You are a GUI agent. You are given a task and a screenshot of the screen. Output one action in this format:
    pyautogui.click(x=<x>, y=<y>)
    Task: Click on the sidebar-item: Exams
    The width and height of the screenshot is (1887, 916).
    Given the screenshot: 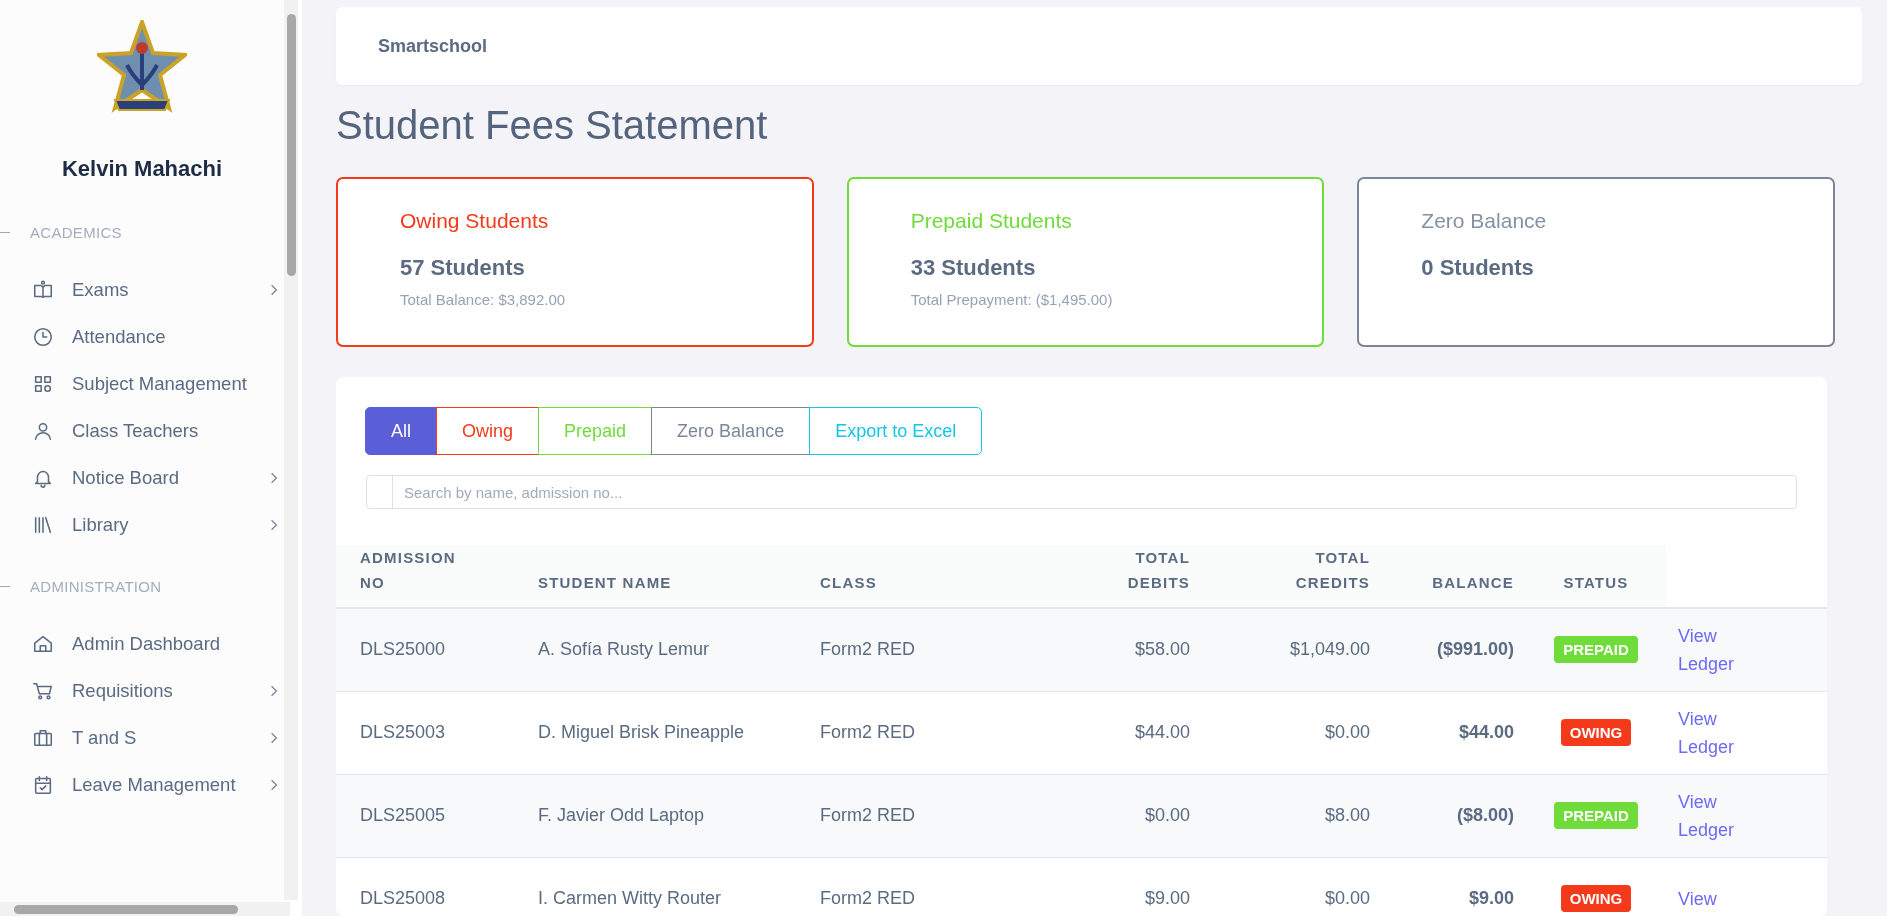 What is the action you would take?
    pyautogui.click(x=142, y=290)
    